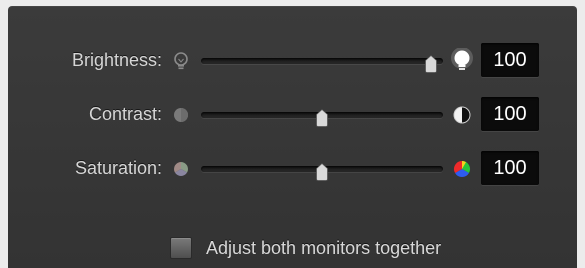  I want to click on contrast-row: Contrast: 100, so click(292, 116).